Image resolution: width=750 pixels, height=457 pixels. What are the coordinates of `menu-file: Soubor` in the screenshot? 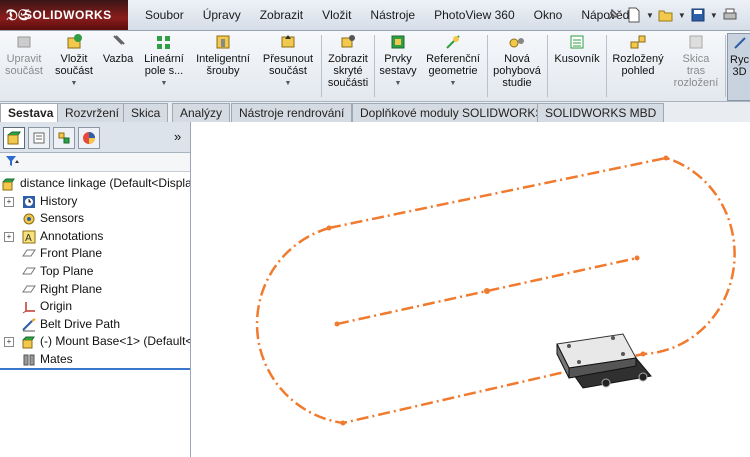 It's located at (164, 15).